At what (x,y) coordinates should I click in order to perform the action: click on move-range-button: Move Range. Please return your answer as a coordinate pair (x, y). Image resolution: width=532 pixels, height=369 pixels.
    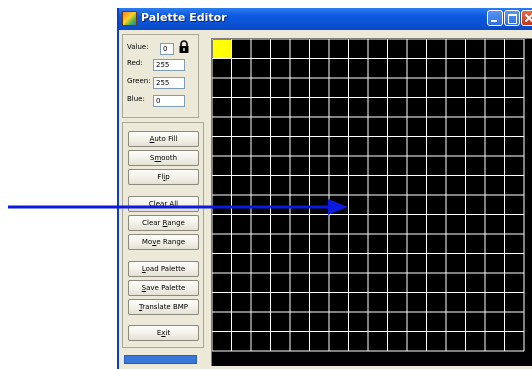
    Looking at the image, I should click on (163, 242).